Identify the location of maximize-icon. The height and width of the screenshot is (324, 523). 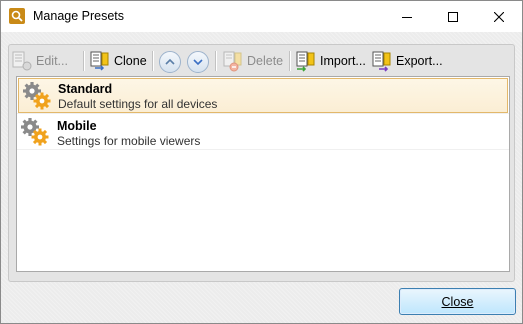
(453, 16).